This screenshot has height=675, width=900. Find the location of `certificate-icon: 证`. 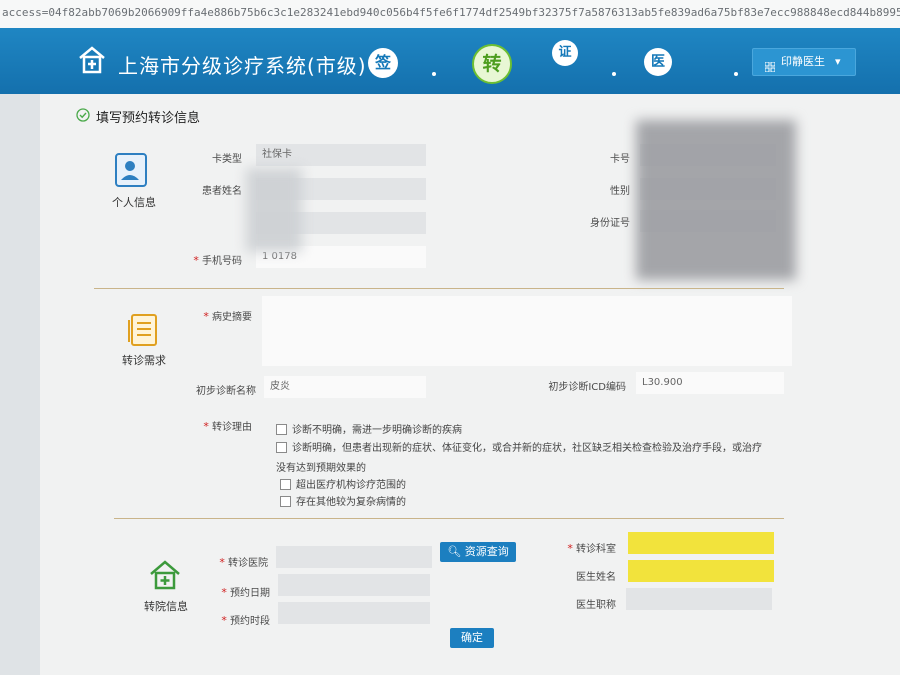

certificate-icon: 证 is located at coordinates (565, 53).